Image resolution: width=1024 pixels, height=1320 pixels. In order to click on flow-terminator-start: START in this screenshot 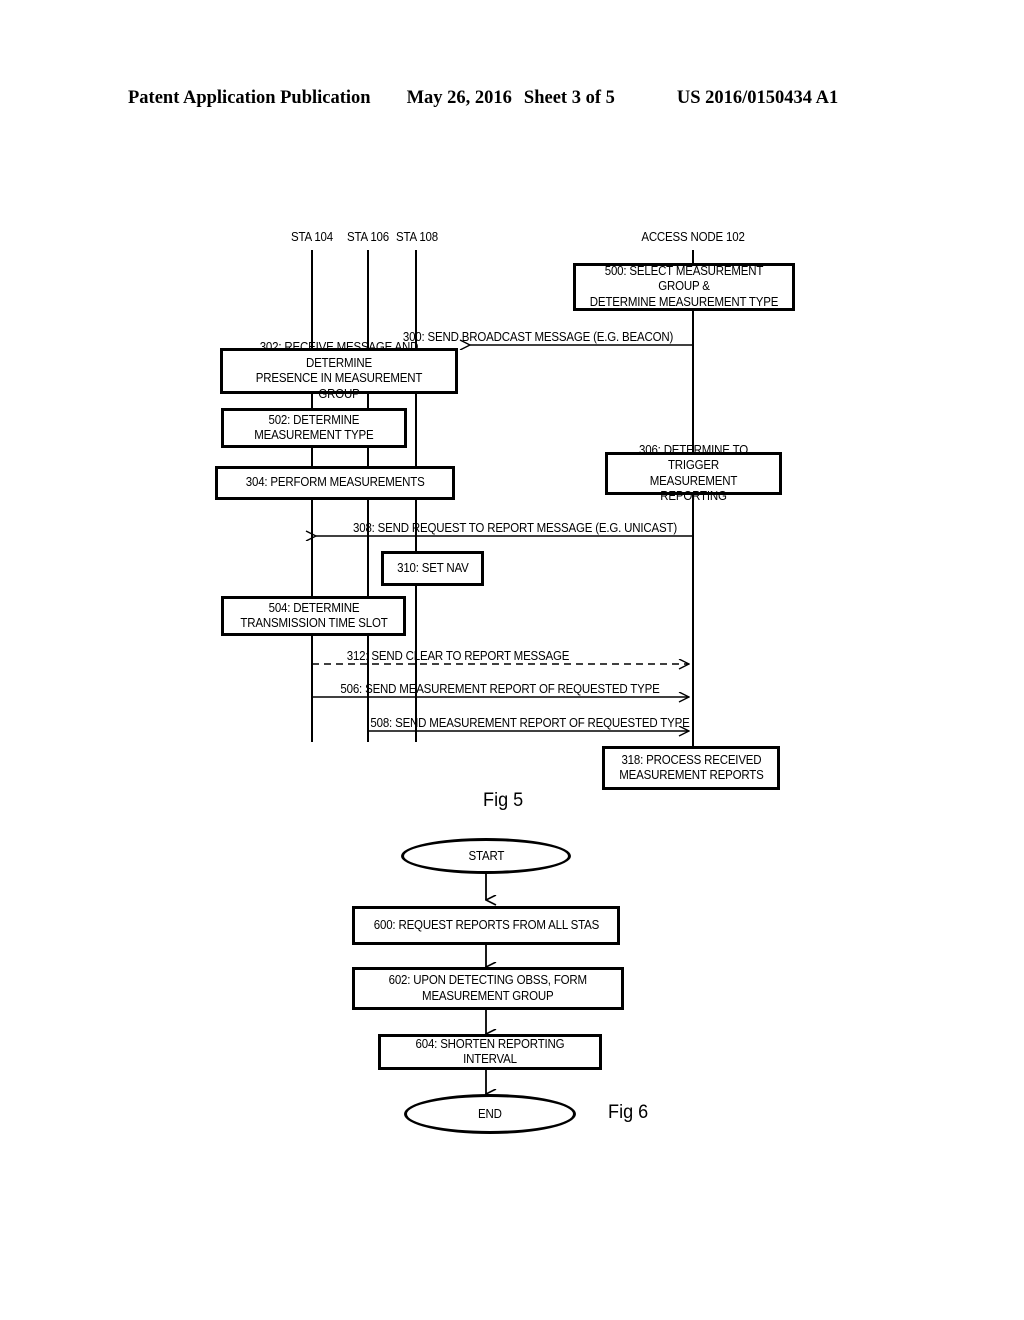, I will do `click(486, 856)`.